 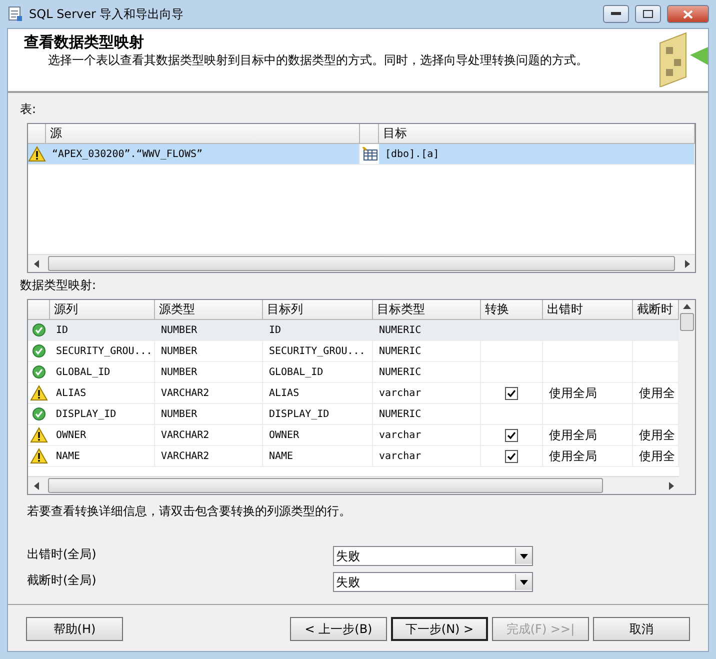 I want to click on minimize-button, so click(x=616, y=14).